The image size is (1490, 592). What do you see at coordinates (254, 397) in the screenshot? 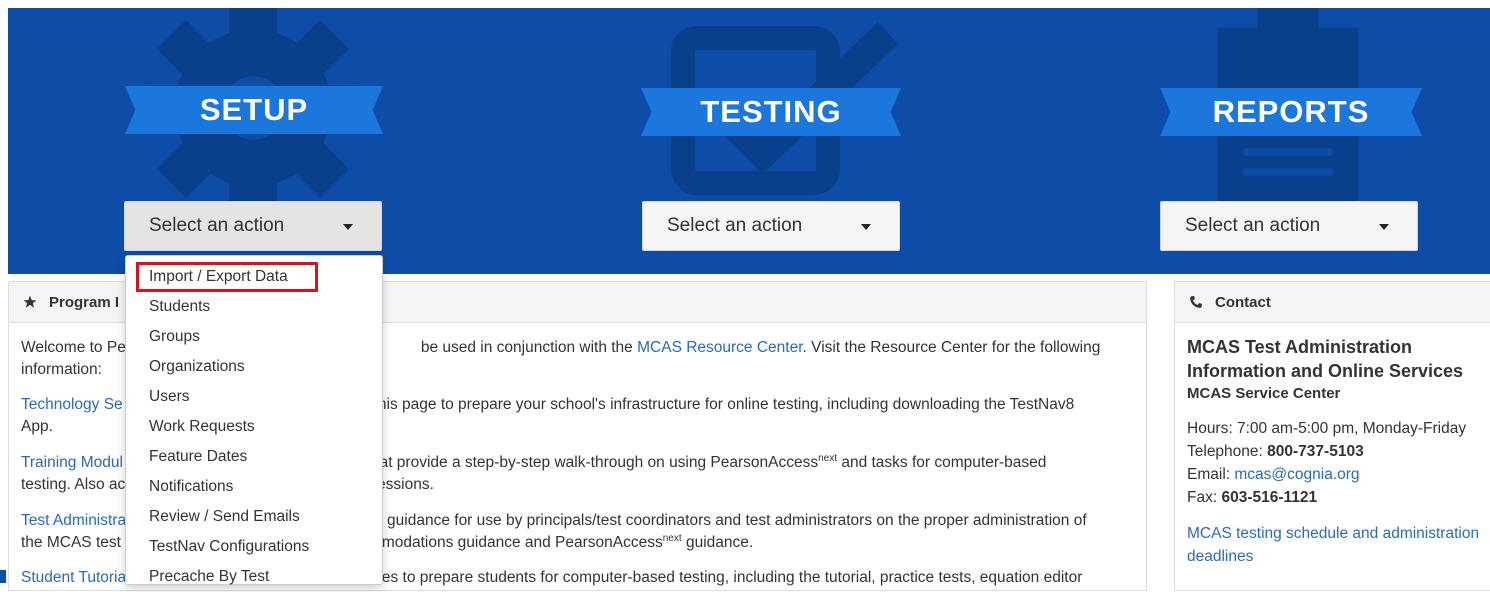
I see `menu-item-users: Users` at bounding box center [254, 397].